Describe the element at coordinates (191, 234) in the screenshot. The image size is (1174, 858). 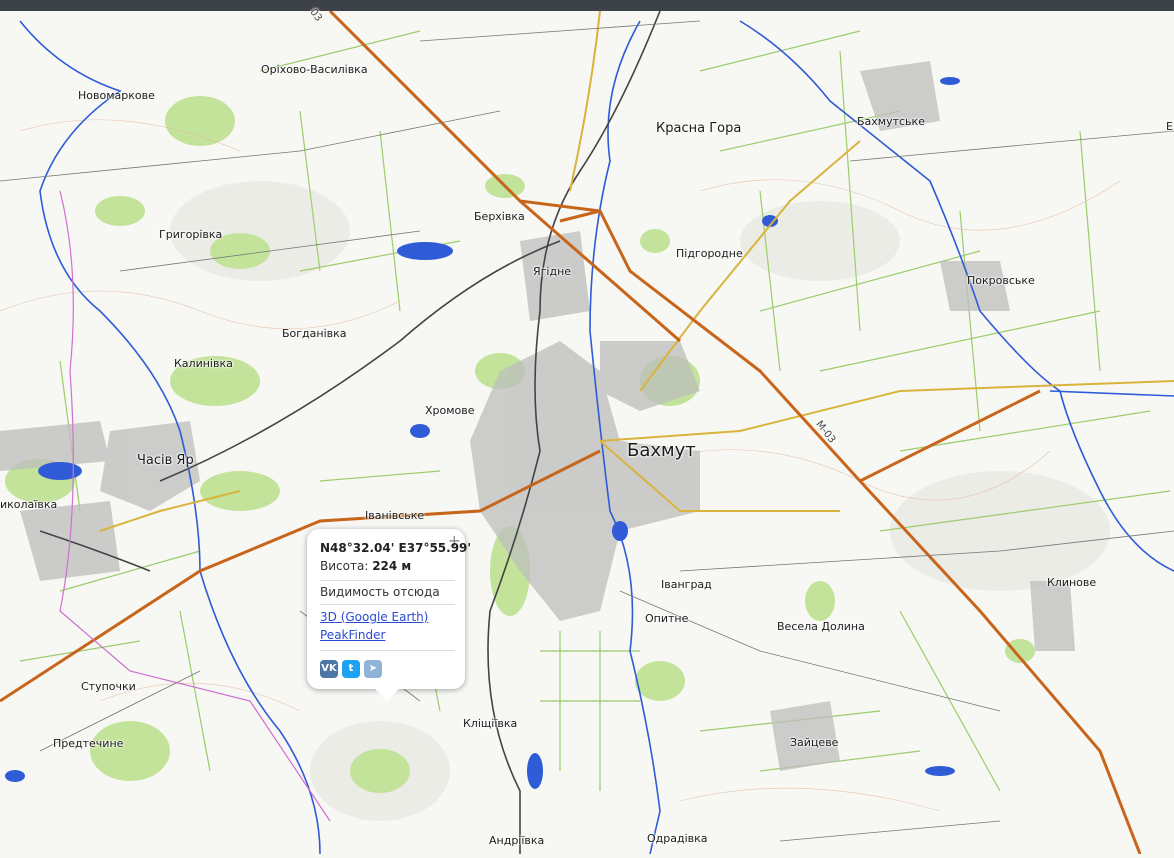
I see `place-label-hryhorivka: Григорівка` at that location.